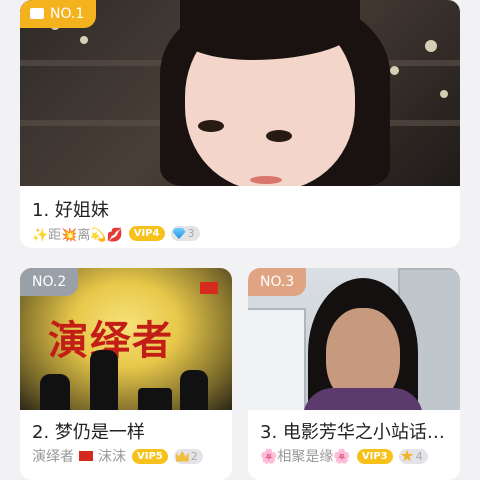 This screenshot has width=480, height=480. What do you see at coordinates (407, 455) in the screenshot?
I see `star-icon` at bounding box center [407, 455].